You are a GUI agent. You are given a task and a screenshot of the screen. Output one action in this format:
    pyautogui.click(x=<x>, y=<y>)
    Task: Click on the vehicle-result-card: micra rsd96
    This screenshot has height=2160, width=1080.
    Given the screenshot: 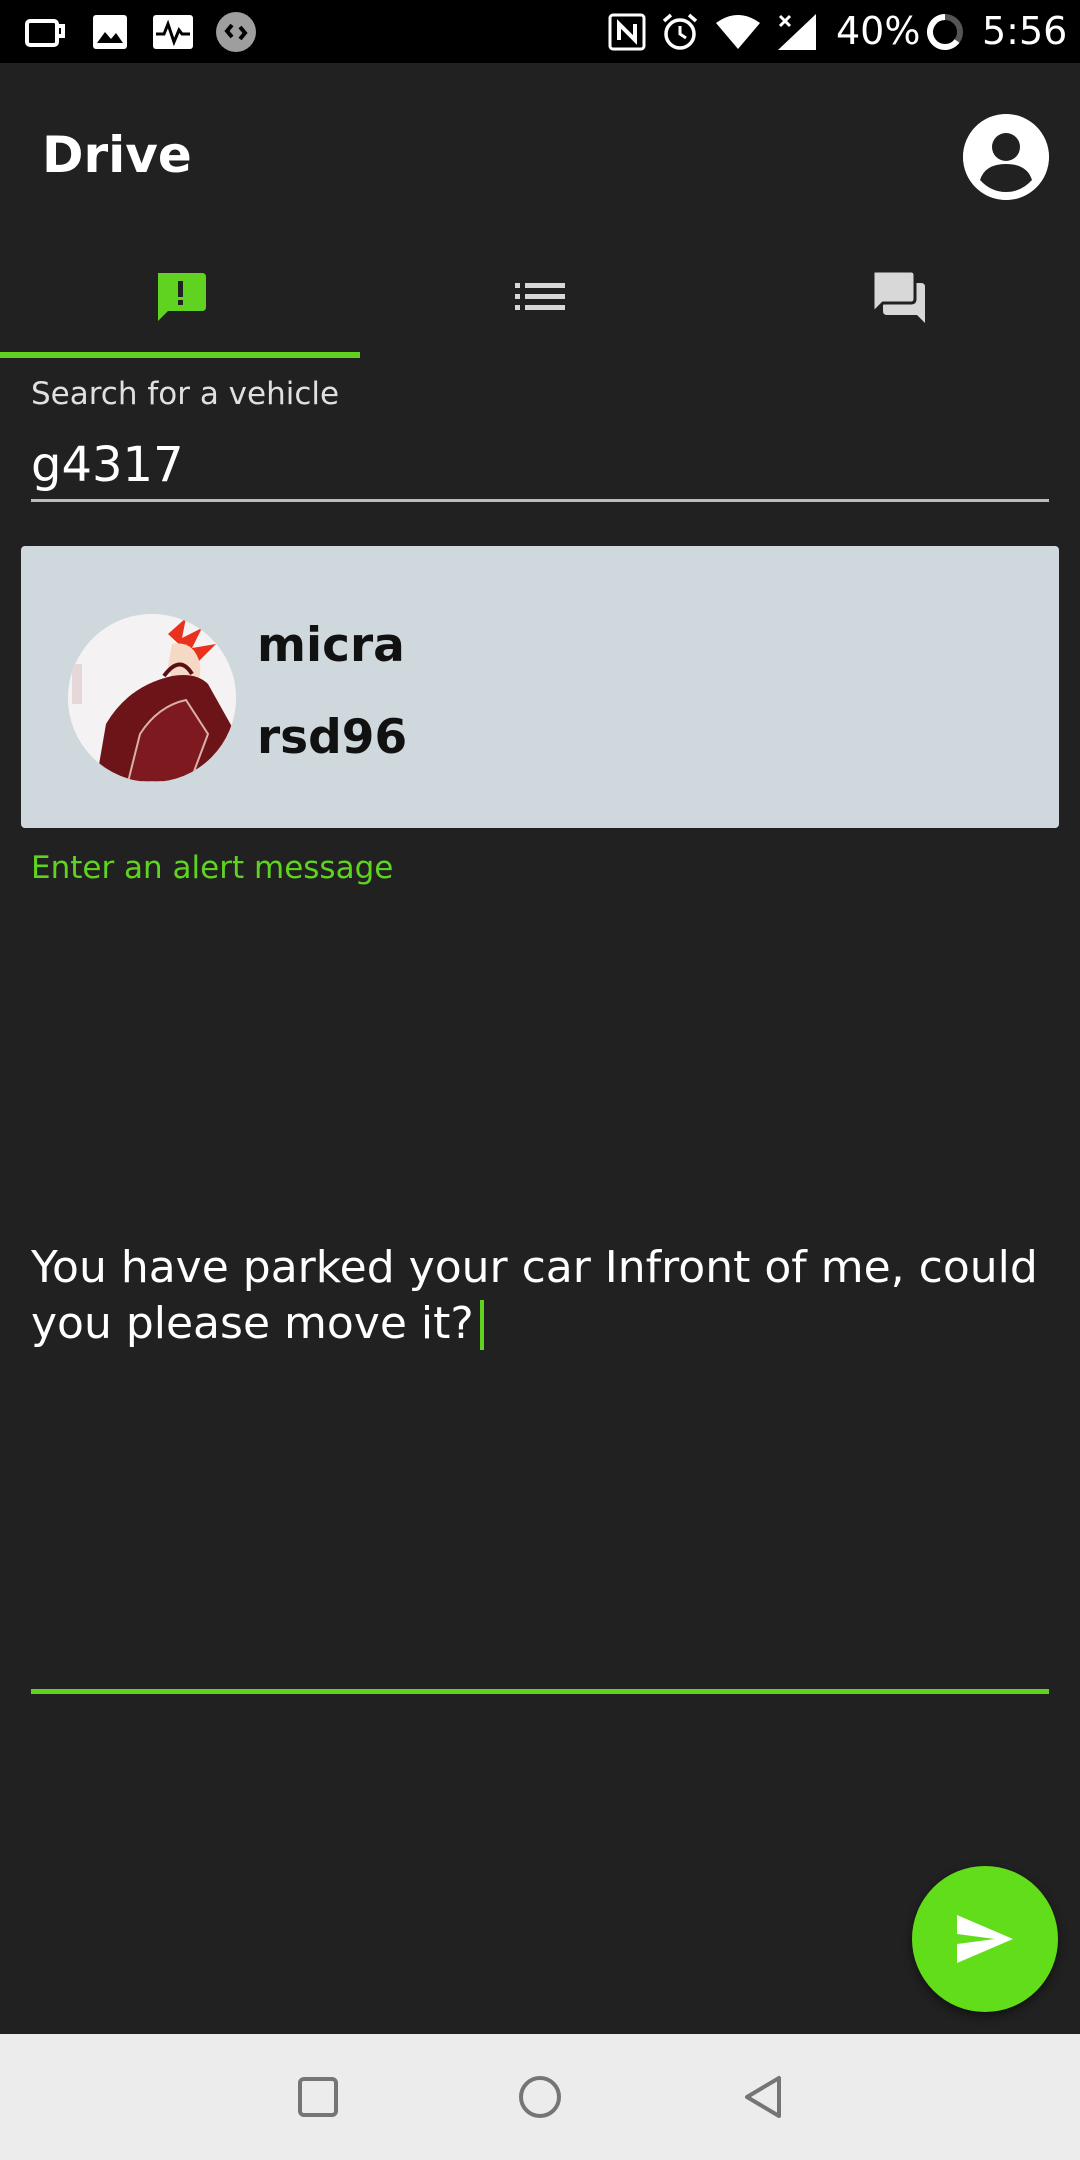 What is the action you would take?
    pyautogui.click(x=540, y=687)
    